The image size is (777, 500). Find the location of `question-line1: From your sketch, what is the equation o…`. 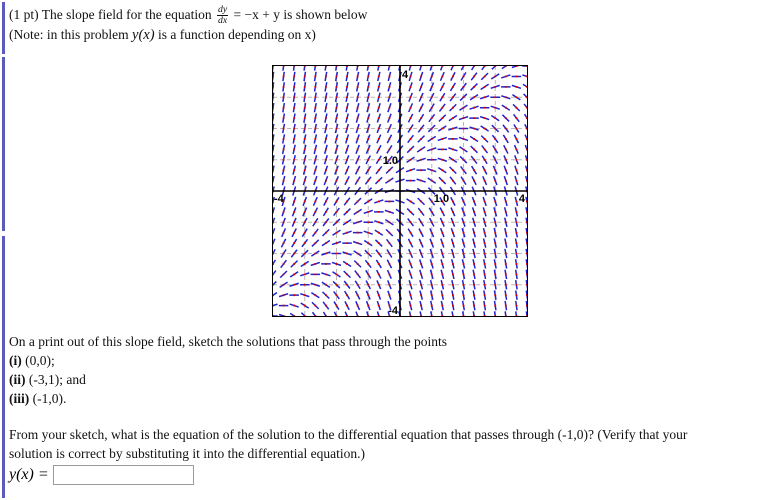

question-line1: From your sketch, what is the equation o… is located at coordinates (348, 434).